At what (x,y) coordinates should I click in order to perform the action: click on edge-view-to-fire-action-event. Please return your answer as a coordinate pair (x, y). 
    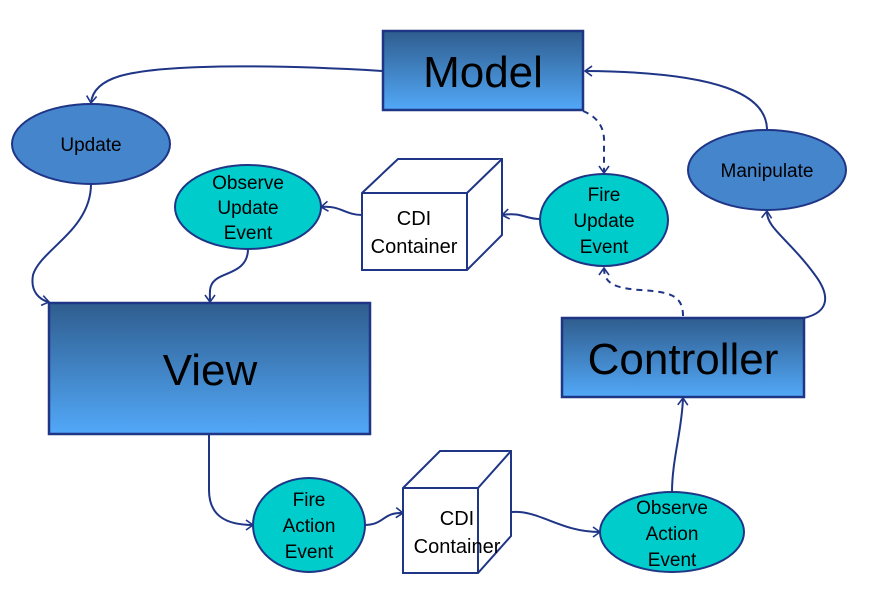
    Looking at the image, I should click on (231, 482).